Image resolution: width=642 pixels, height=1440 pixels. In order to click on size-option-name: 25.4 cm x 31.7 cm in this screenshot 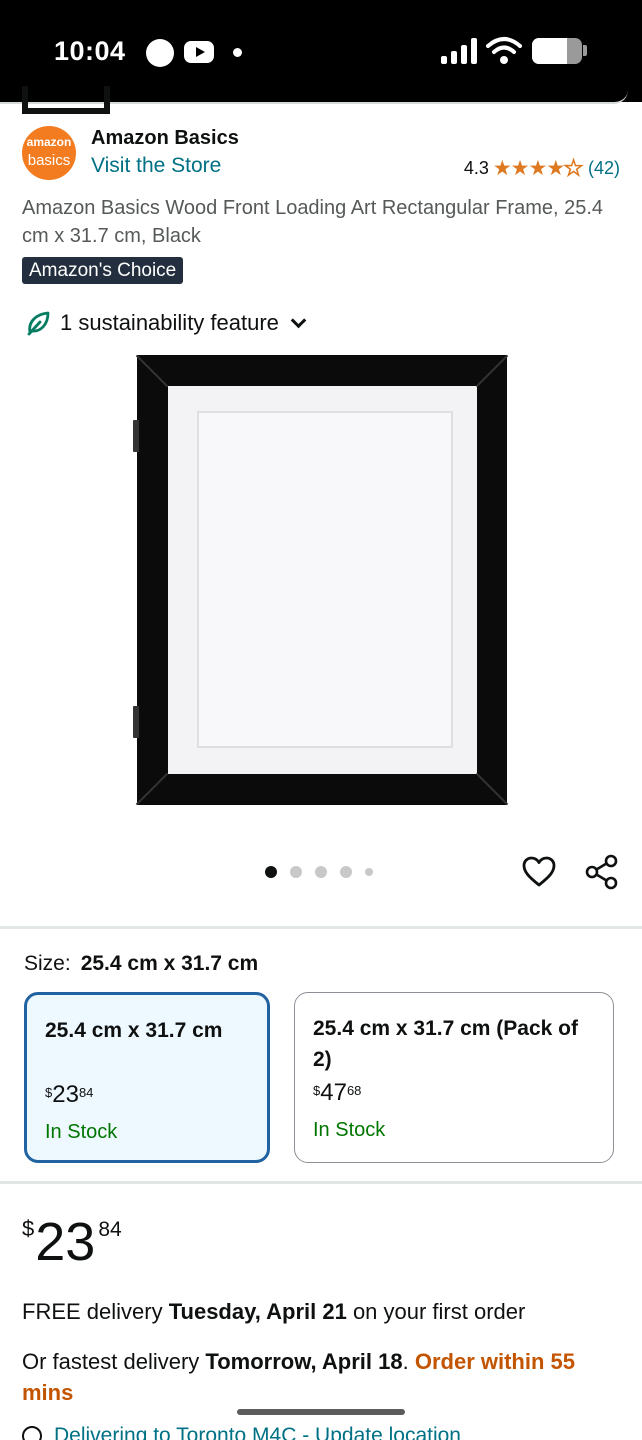, I will do `click(134, 1030)`.